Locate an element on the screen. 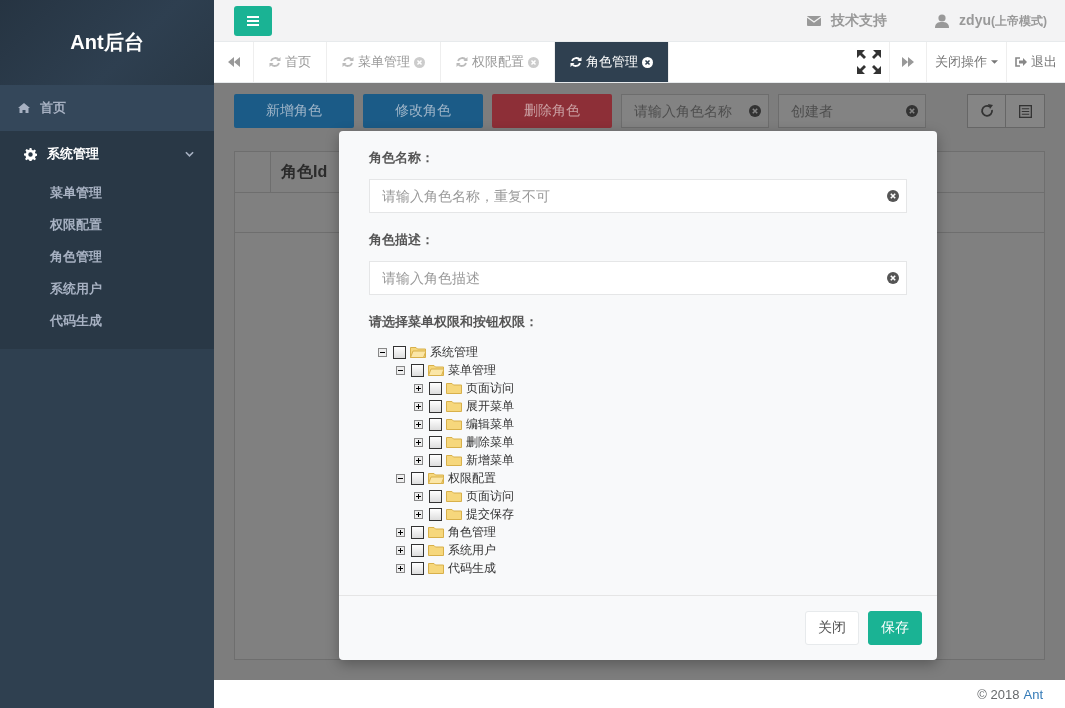  fullscreen-icon is located at coordinates (869, 62).